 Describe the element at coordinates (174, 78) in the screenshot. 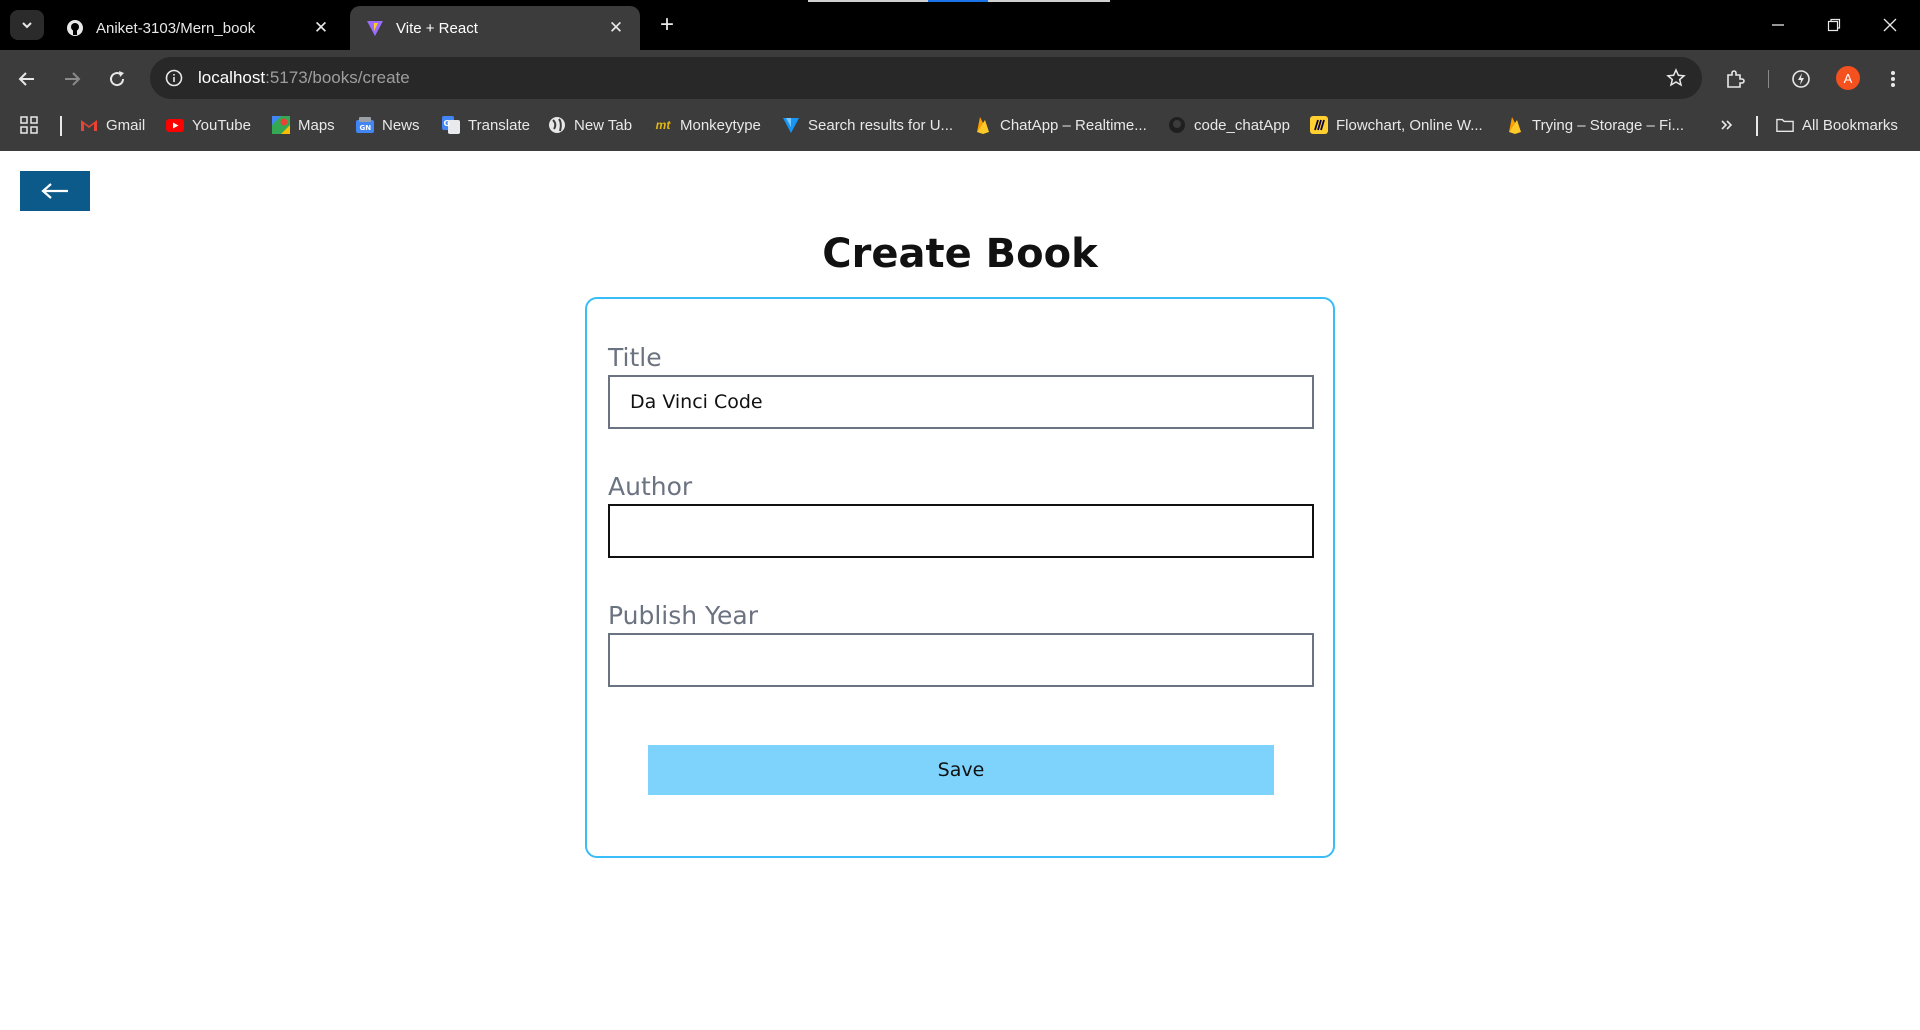

I see `site-info-icon` at that location.